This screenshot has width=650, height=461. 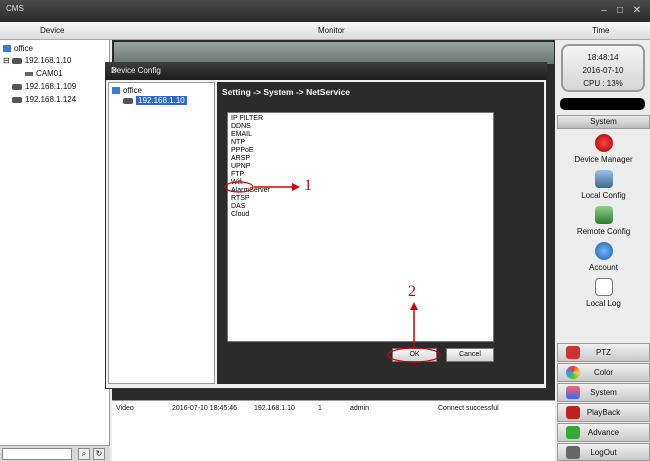 What do you see at coordinates (308, 185) in the screenshot?
I see `step-1-label: 1` at bounding box center [308, 185].